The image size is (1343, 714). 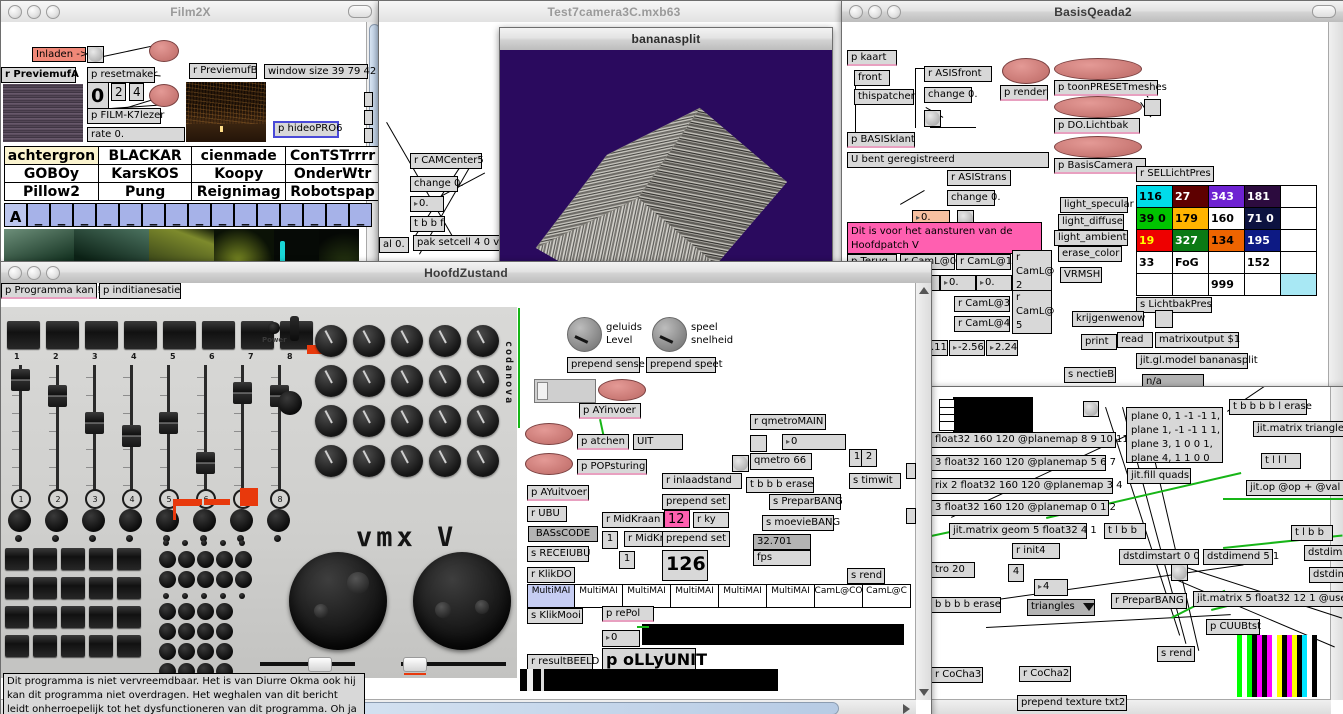 What do you see at coordinates (1091, 222) in the screenshot?
I see `light-diffuse-message: light_diffuse` at bounding box center [1091, 222].